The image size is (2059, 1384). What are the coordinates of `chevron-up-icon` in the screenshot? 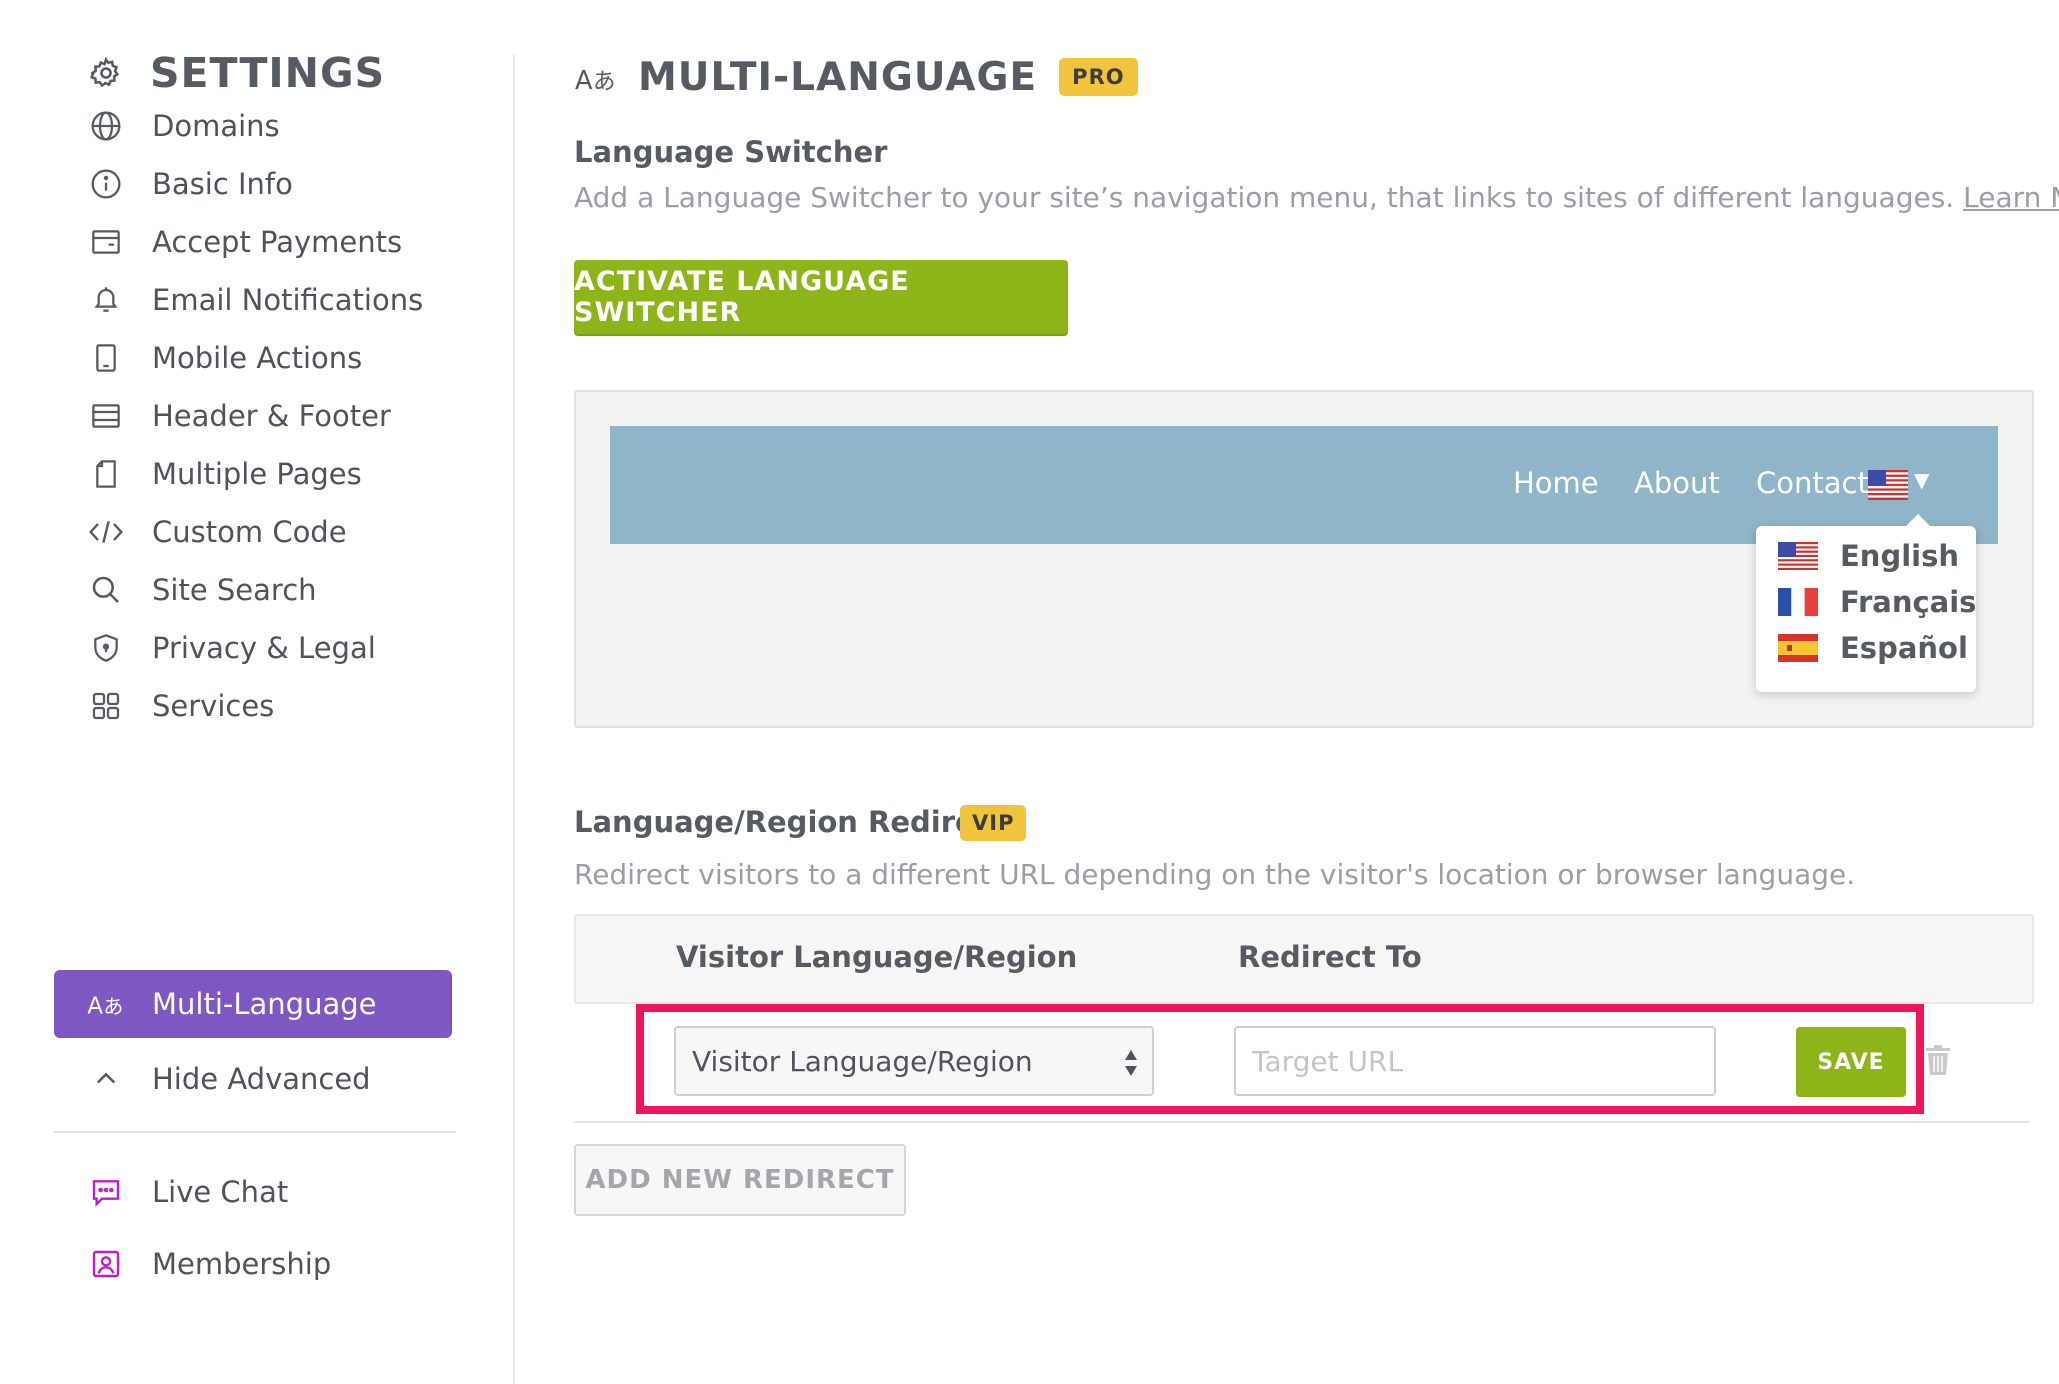 It's located at (106, 1079).